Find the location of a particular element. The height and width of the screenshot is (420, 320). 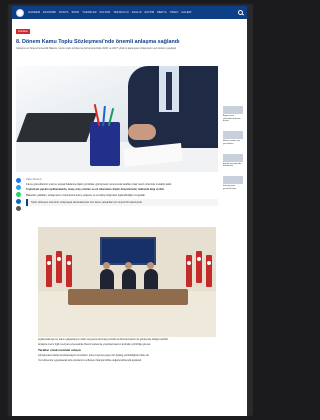

menu-item: TEKNOLOJİ is located at coordinates (120, 12).